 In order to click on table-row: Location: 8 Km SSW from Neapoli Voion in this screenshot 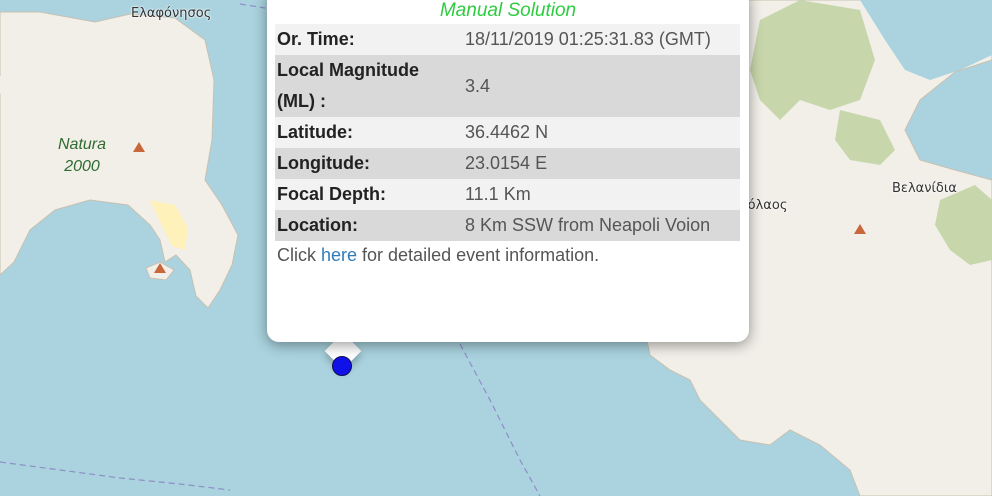, I will do `click(507, 225)`.